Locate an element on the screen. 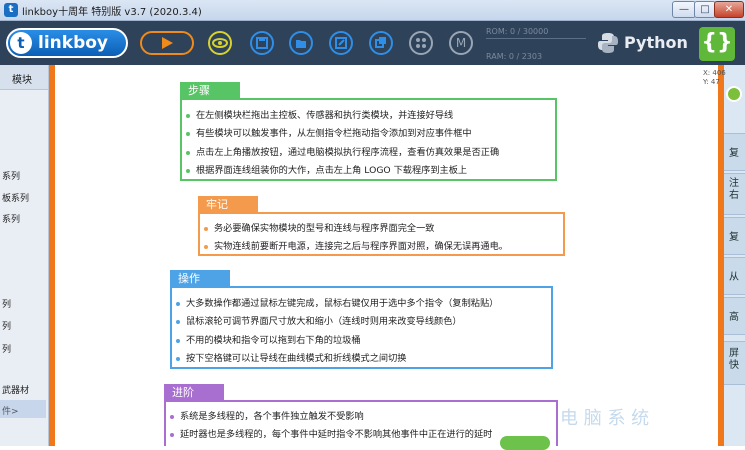 The height and width of the screenshot is (450, 745). trash-bin-icon is located at coordinates (525, 443).